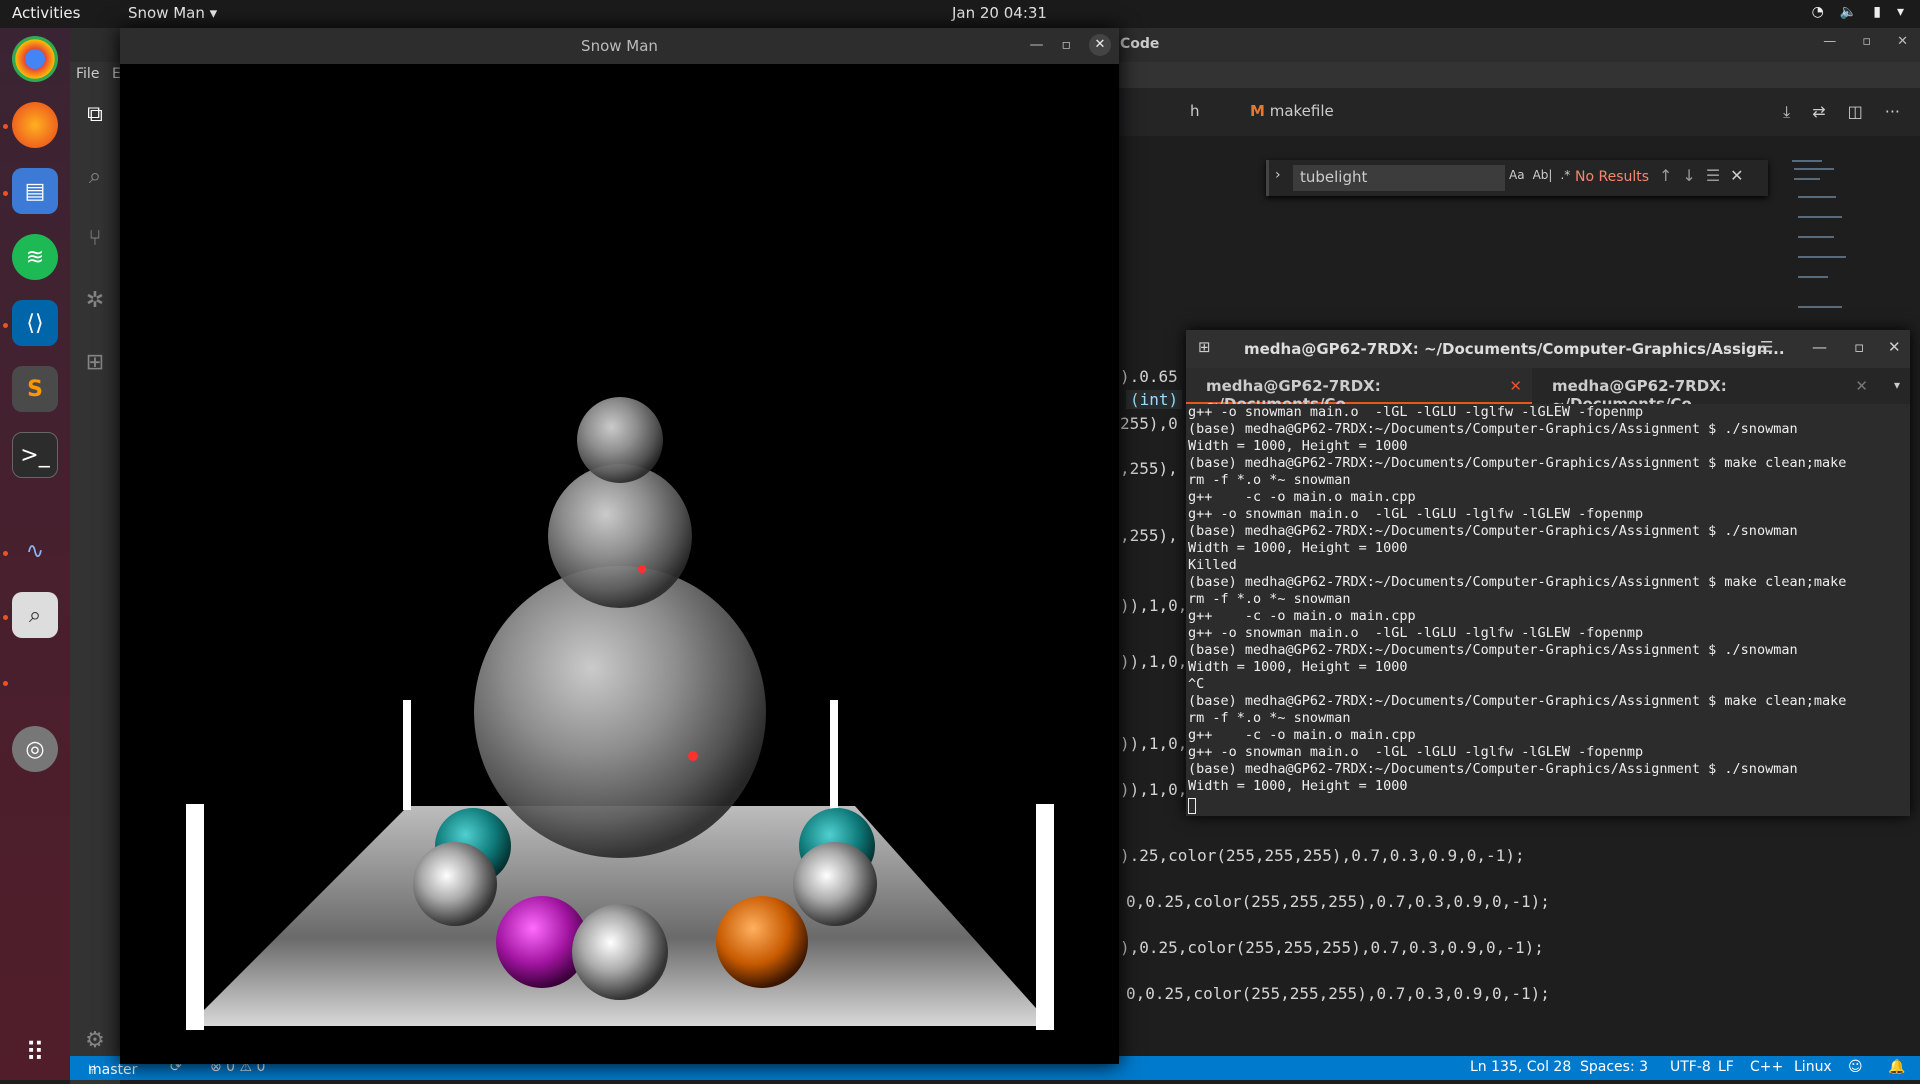 The width and height of the screenshot is (1920, 1084). Describe the element at coordinates (35, 389) in the screenshot. I see `sublime-text-icon: S` at that location.